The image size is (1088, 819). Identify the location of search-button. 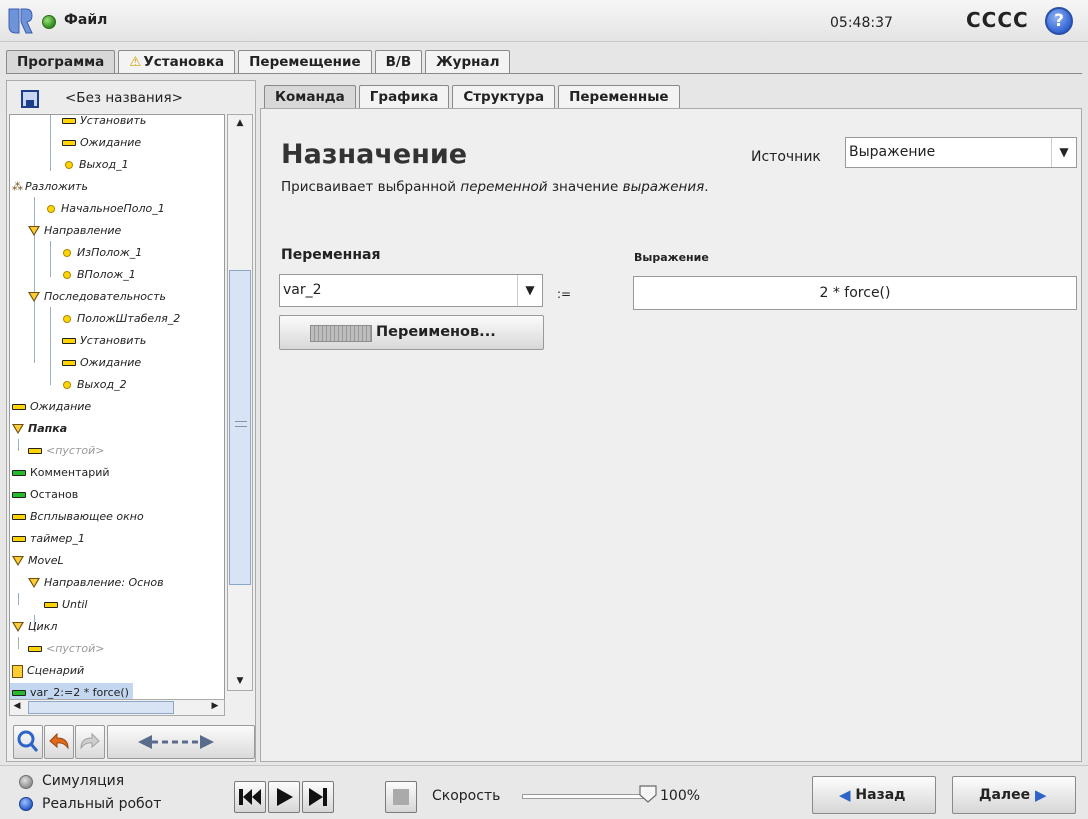
(28, 742).